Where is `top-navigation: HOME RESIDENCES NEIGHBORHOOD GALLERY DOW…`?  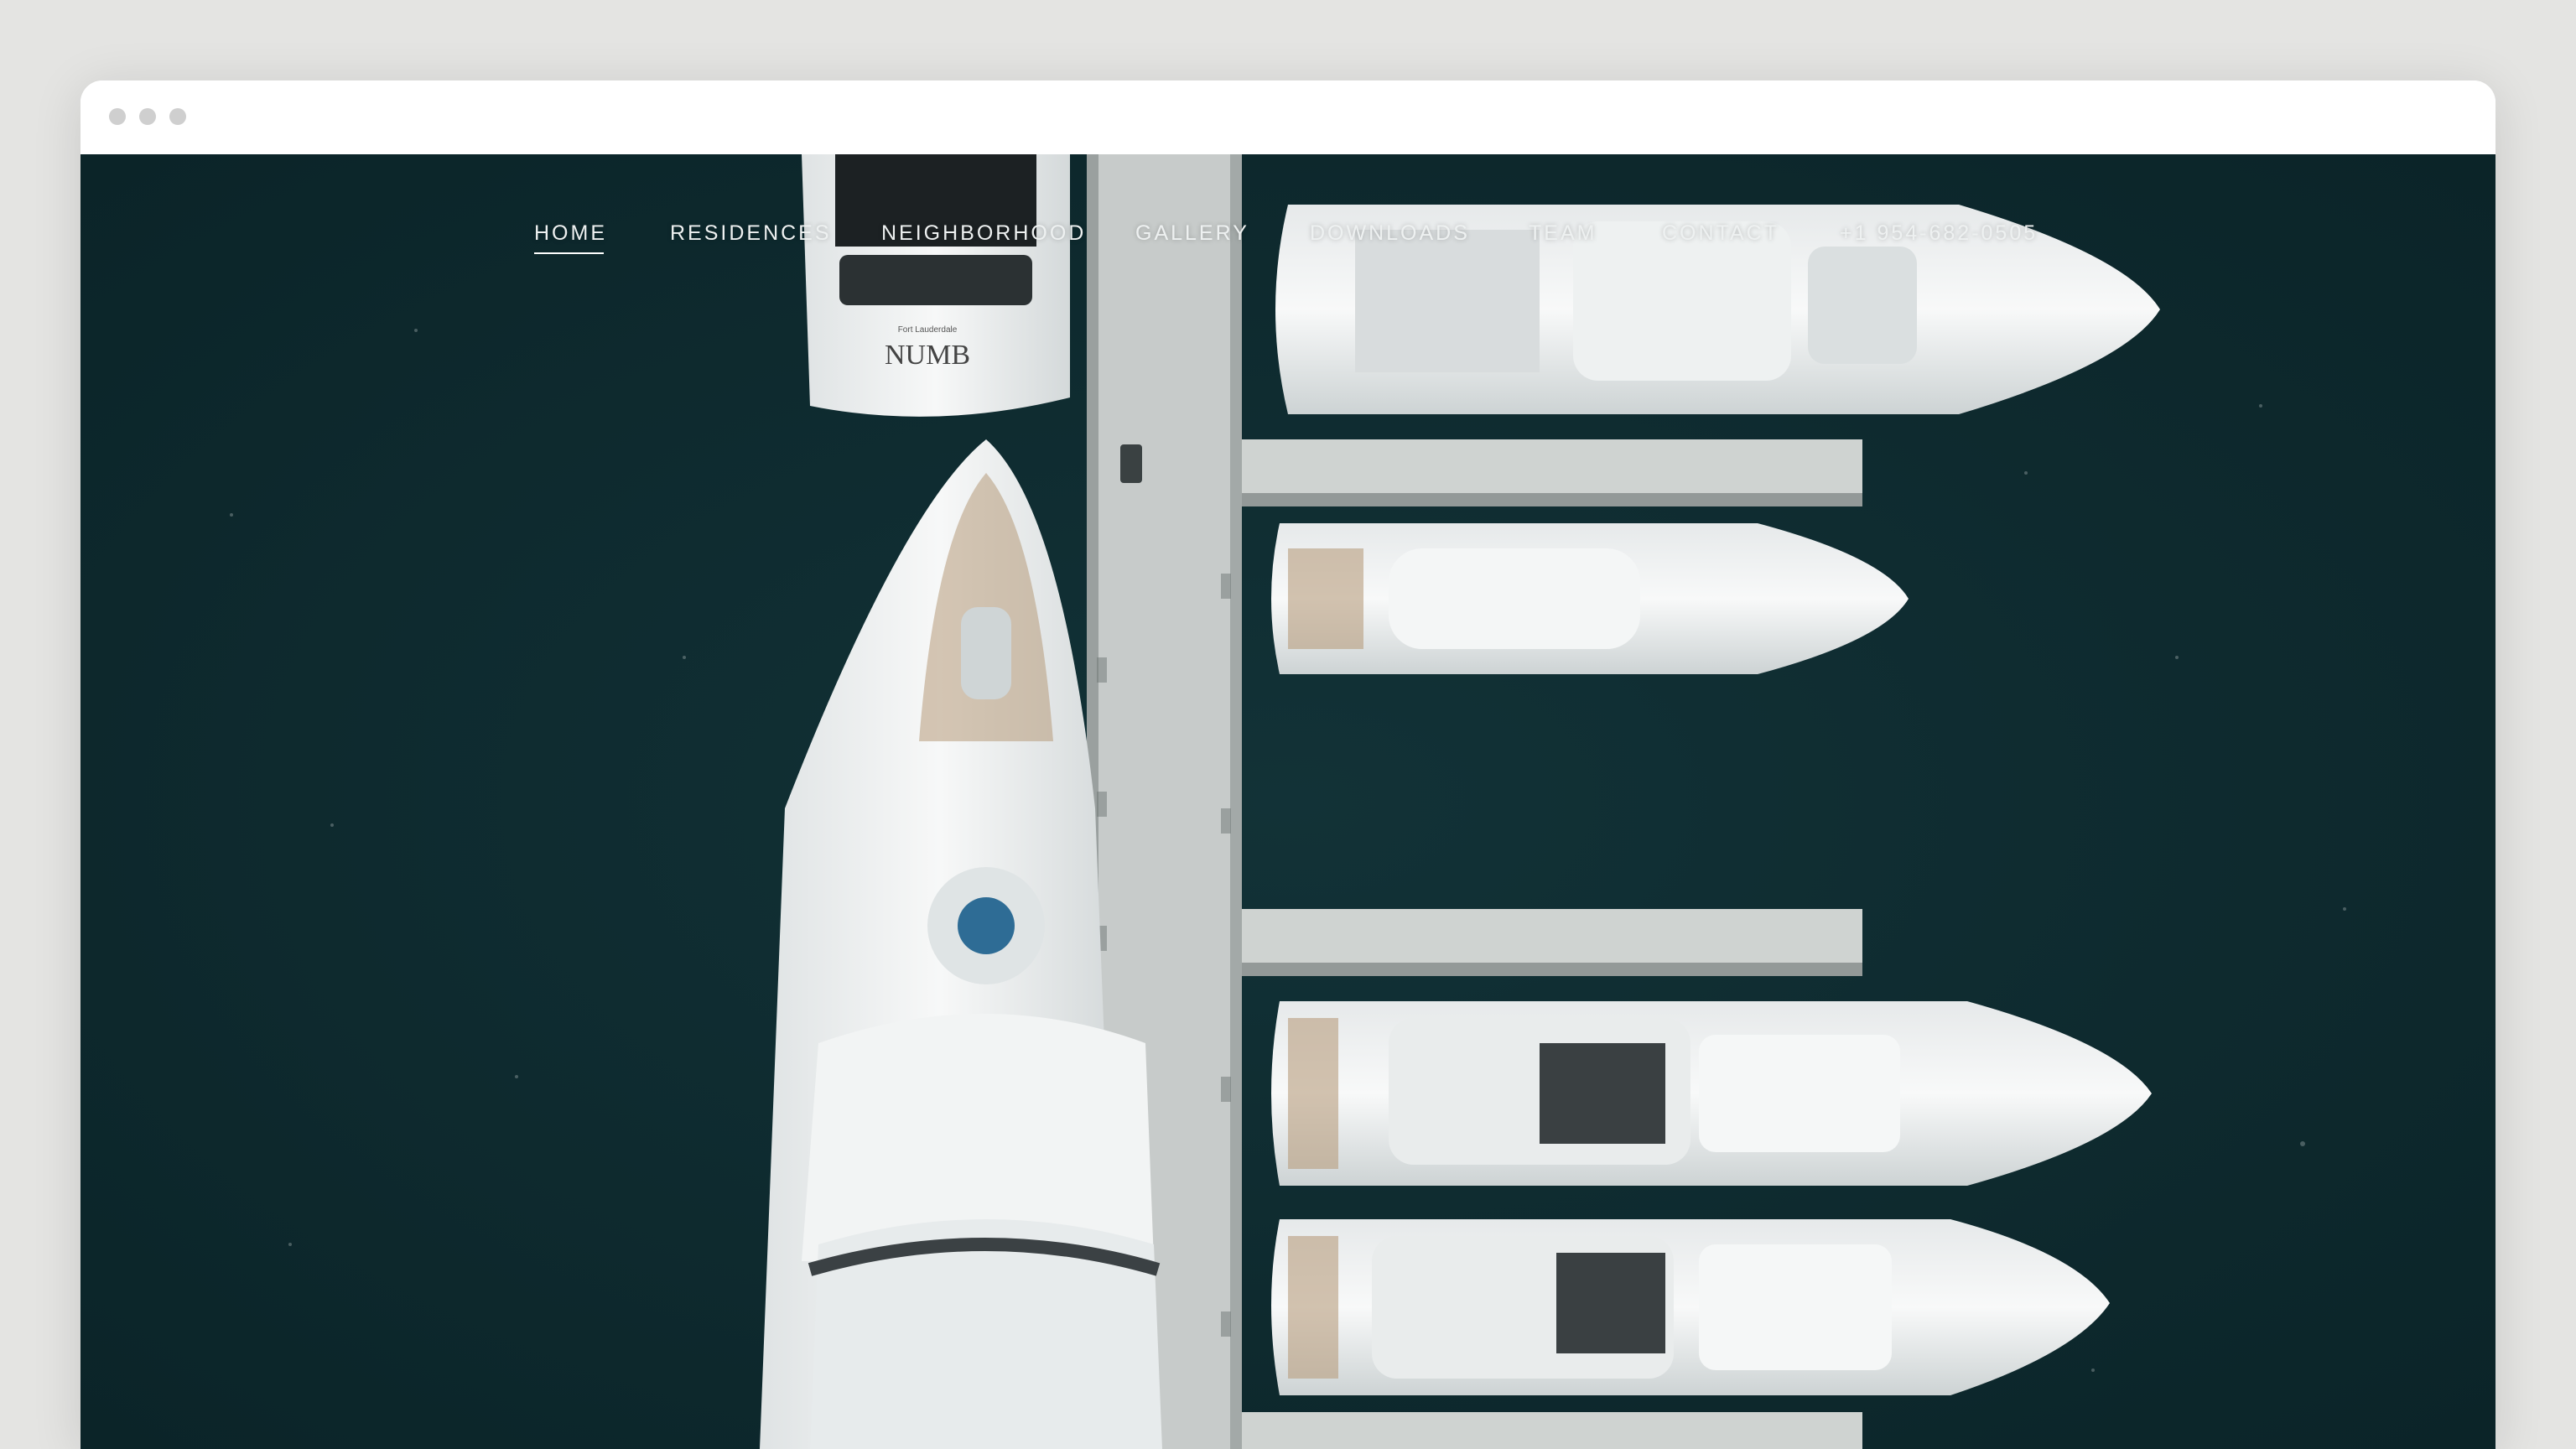 top-navigation: HOME RESIDENCES NEIGHBORHOOD GALLERY DOW… is located at coordinates (1288, 213).